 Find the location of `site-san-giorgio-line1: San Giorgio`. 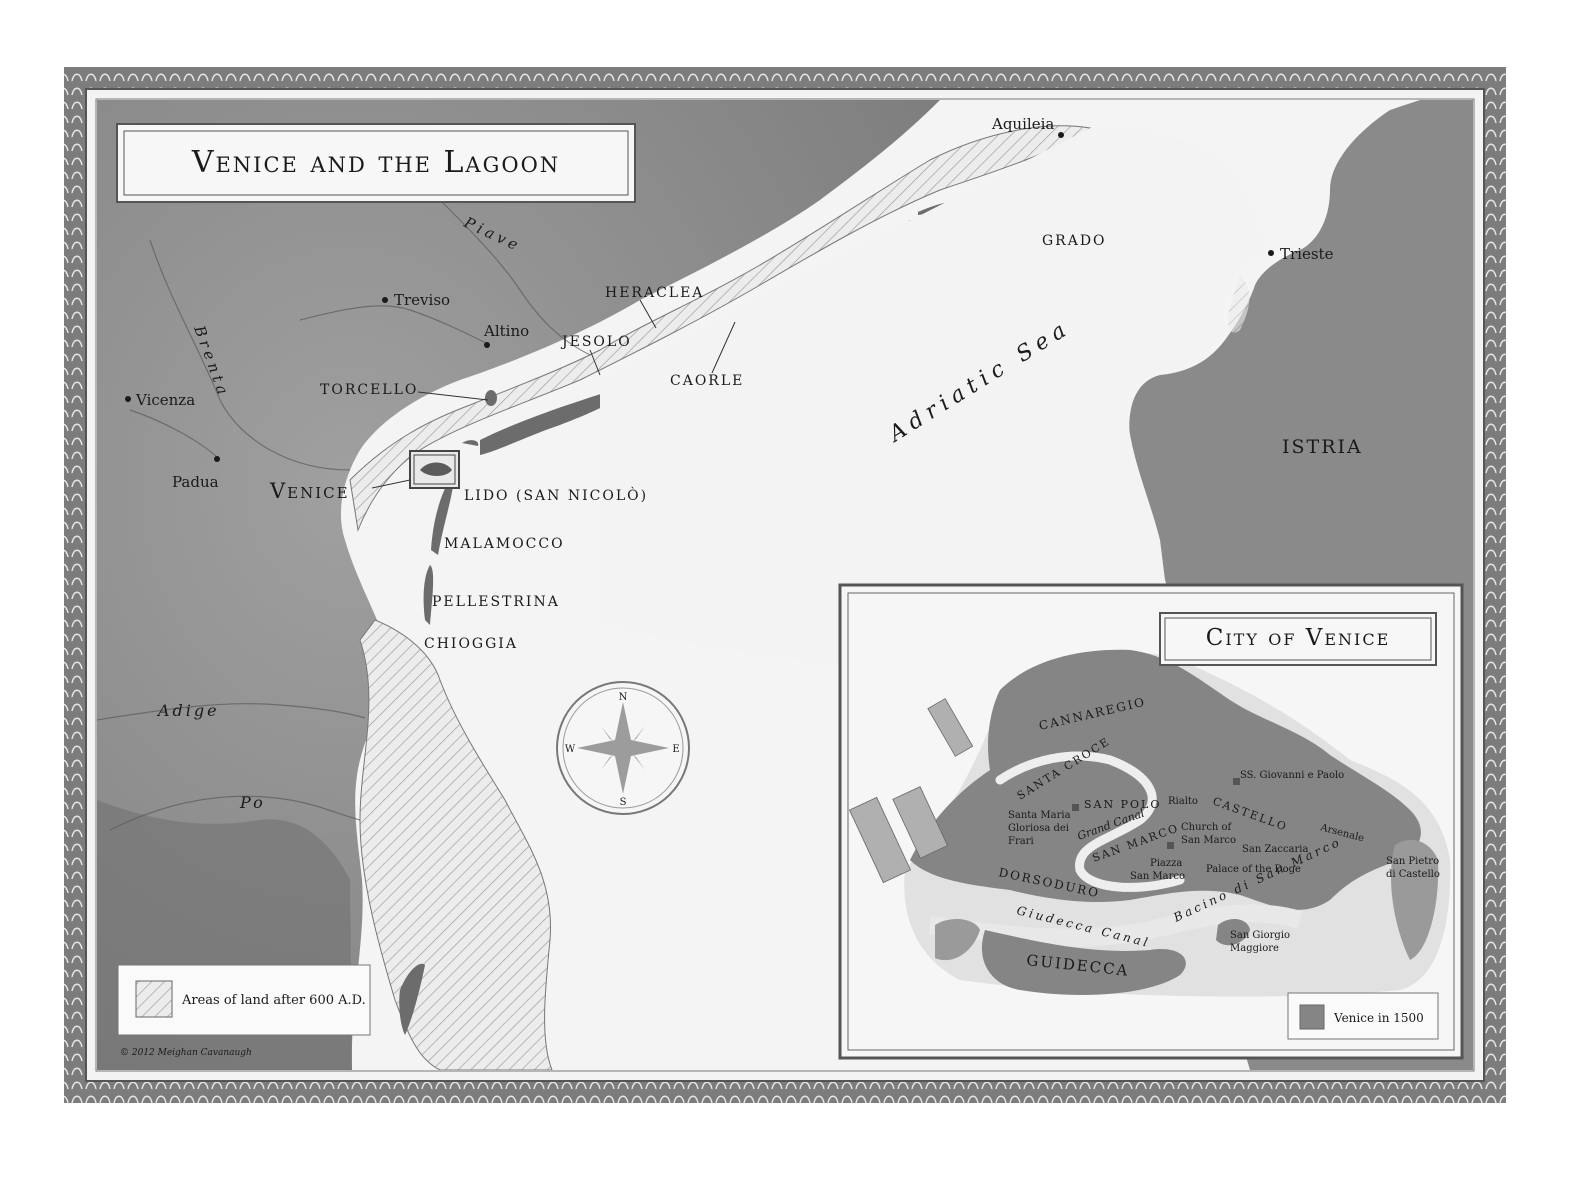

site-san-giorgio-line1: San Giorgio is located at coordinates (1260, 935).